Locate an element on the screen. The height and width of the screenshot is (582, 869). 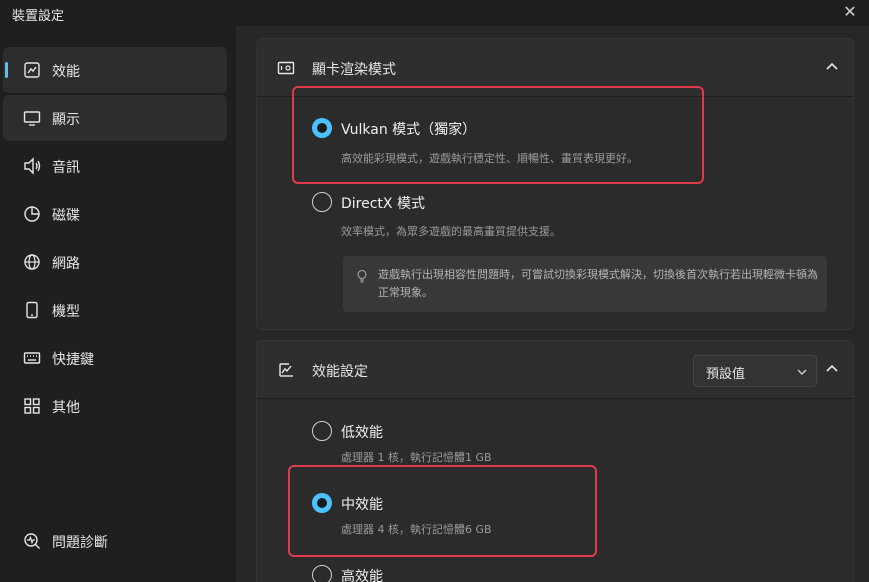
medium-performance-label: 中效能 is located at coordinates (362, 505).